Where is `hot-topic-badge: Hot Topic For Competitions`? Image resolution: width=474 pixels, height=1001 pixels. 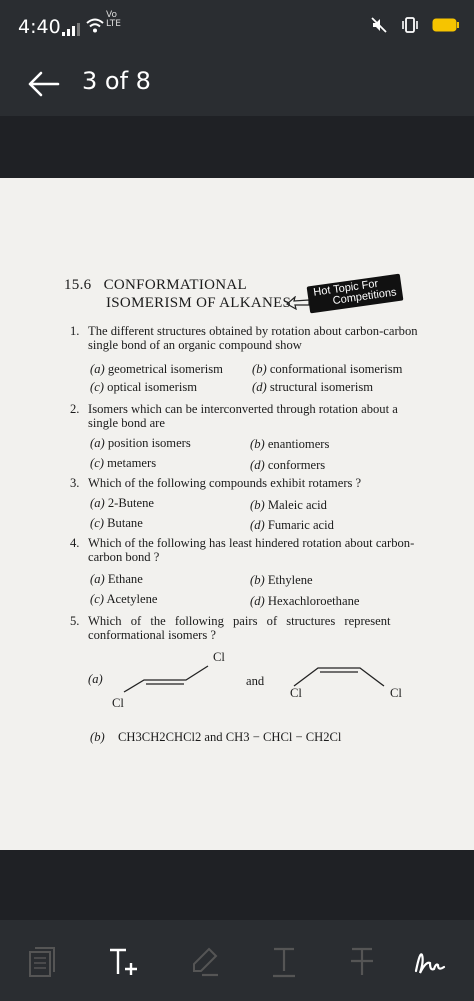
hot-topic-badge: Hot Topic For Competitions is located at coordinates (355, 293).